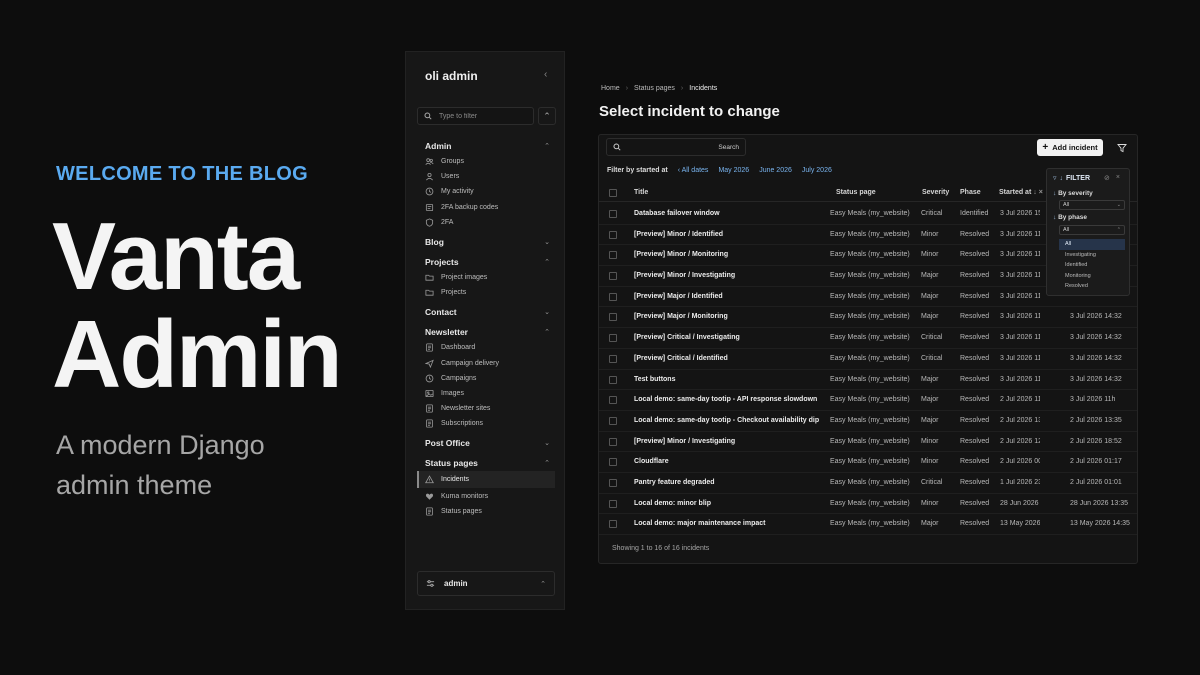  Describe the element at coordinates (728, 147) in the screenshot. I see `search-button: Search` at that location.